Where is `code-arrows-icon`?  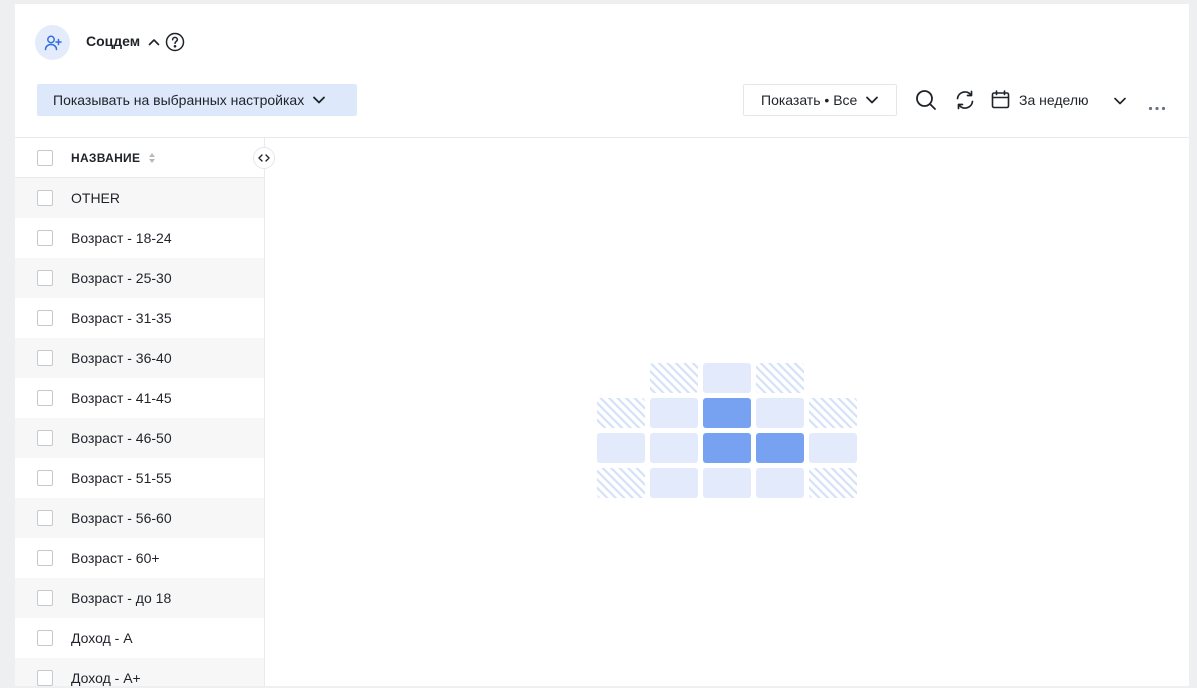
code-arrows-icon is located at coordinates (264, 158).